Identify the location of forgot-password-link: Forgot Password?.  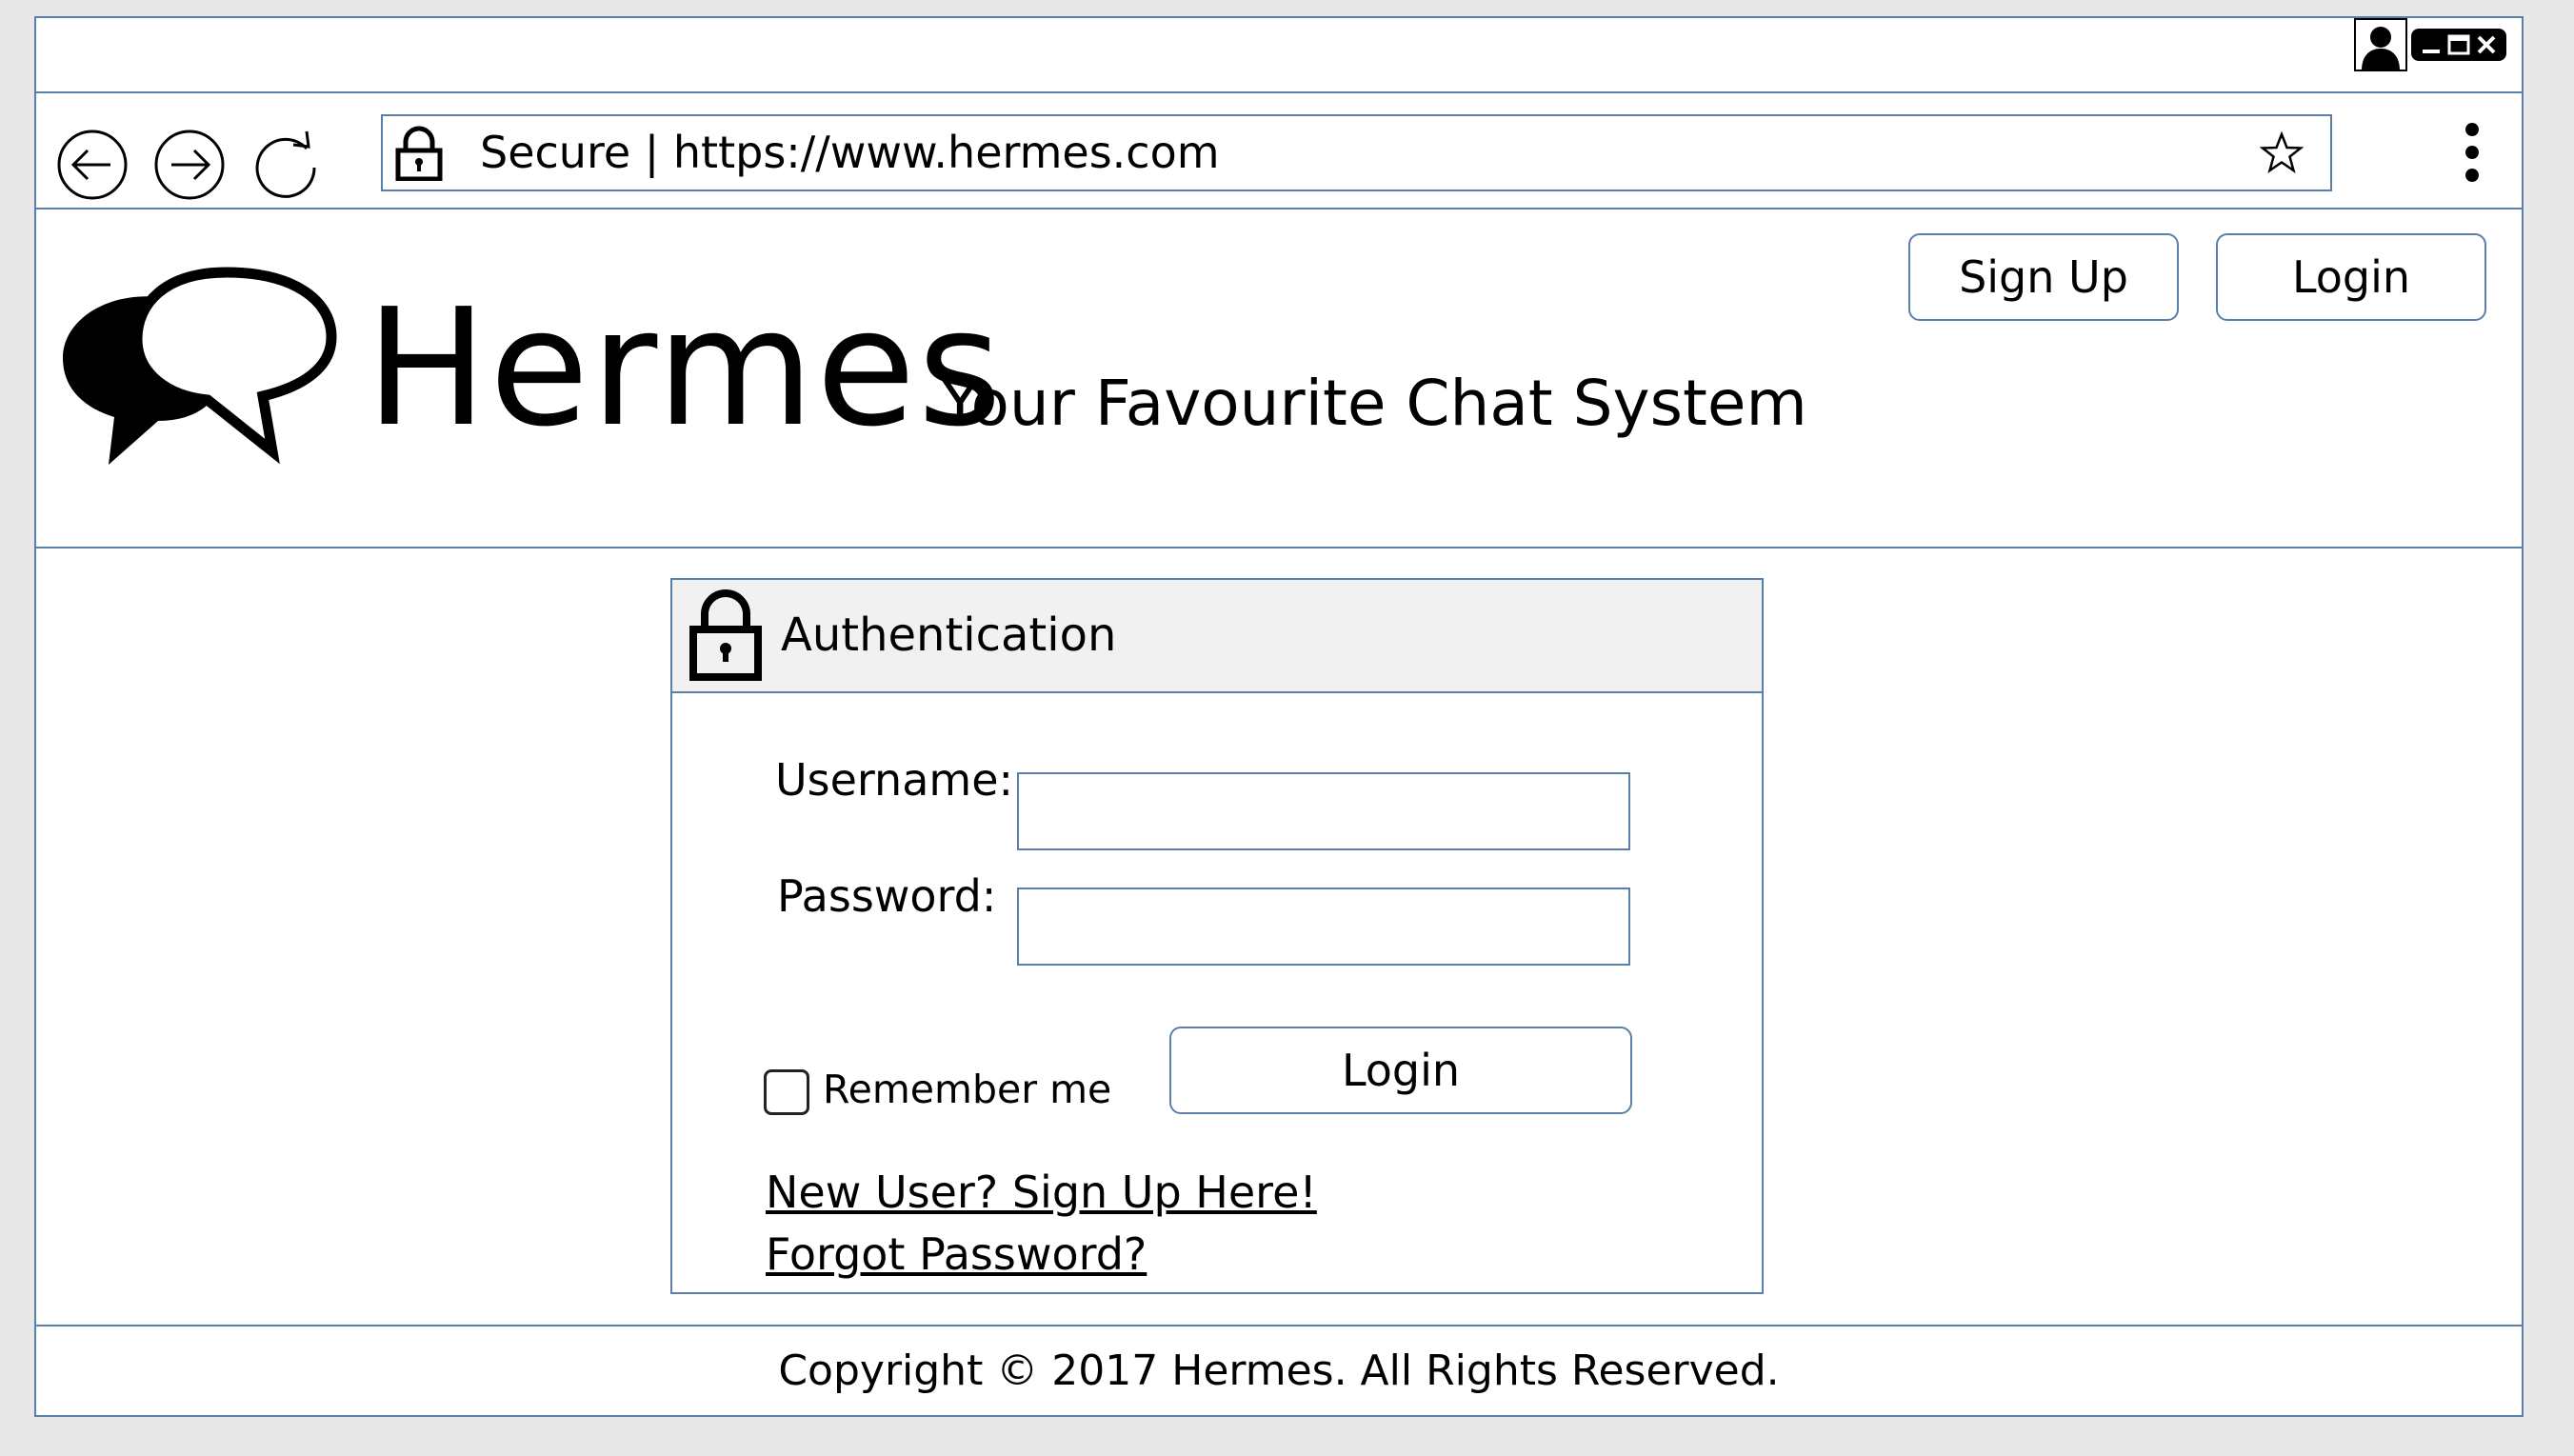
(957, 1255).